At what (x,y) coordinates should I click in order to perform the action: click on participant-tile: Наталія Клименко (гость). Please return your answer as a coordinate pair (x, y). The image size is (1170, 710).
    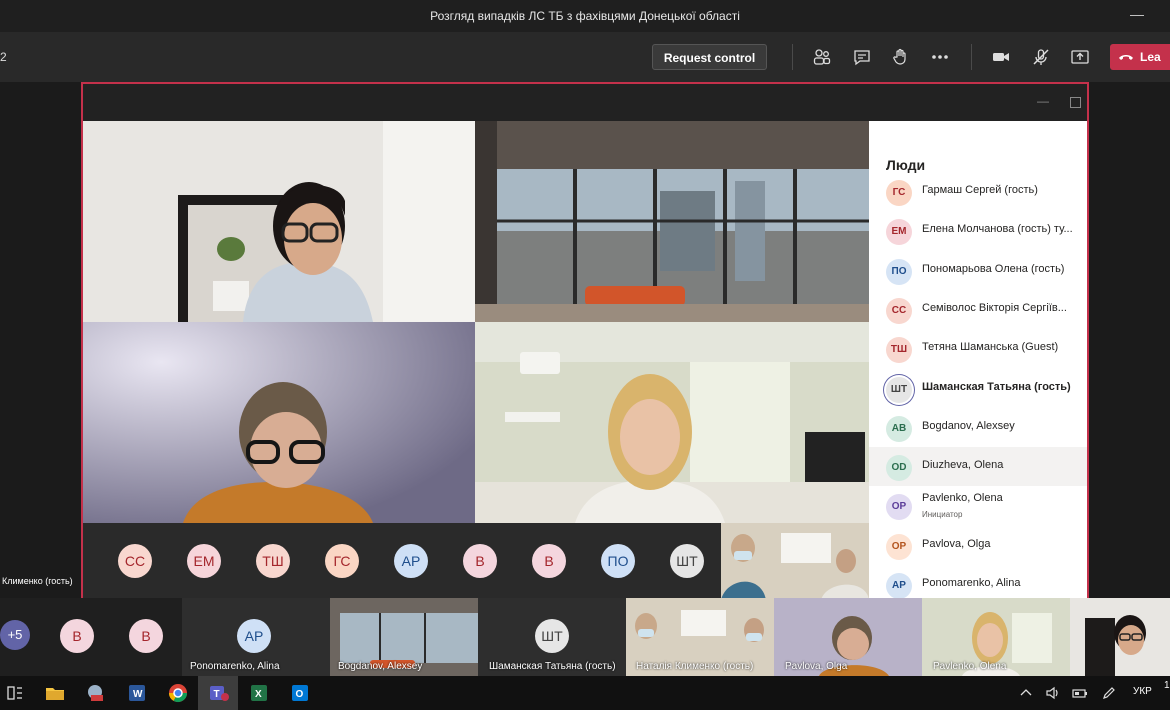
    Looking at the image, I should click on (700, 637).